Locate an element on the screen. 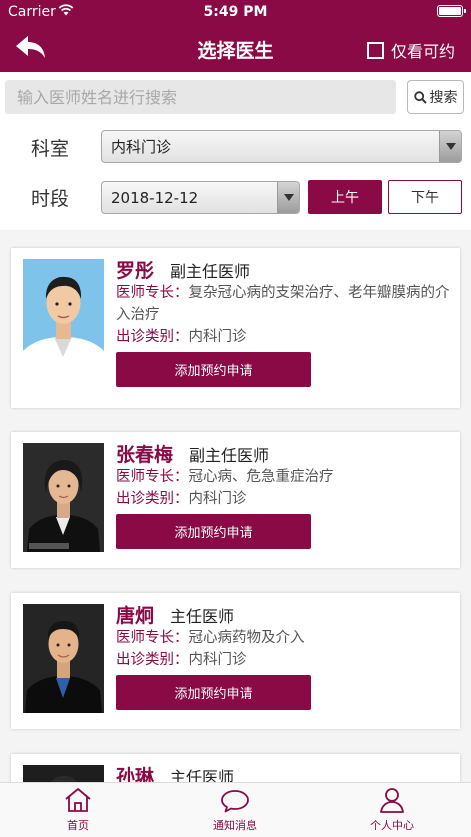 The image size is (471, 837). status-time: 5:49 PM is located at coordinates (235, 12).